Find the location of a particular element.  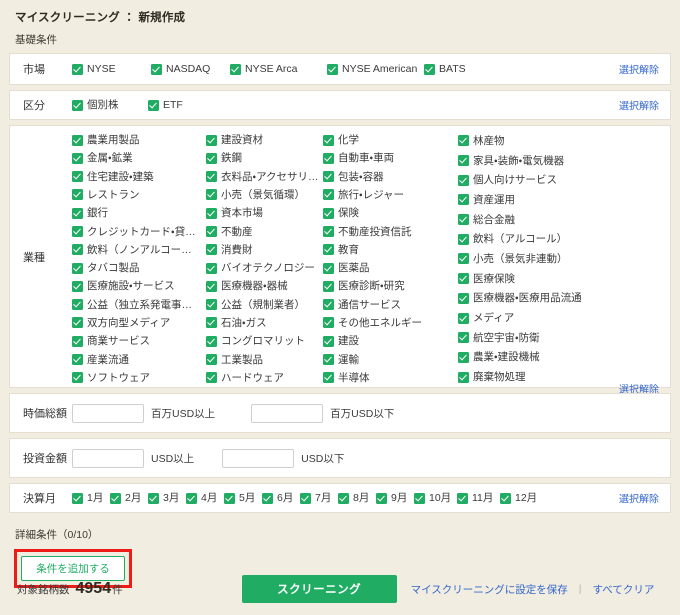

checkbox-industry: 化学 is located at coordinates (390, 140).